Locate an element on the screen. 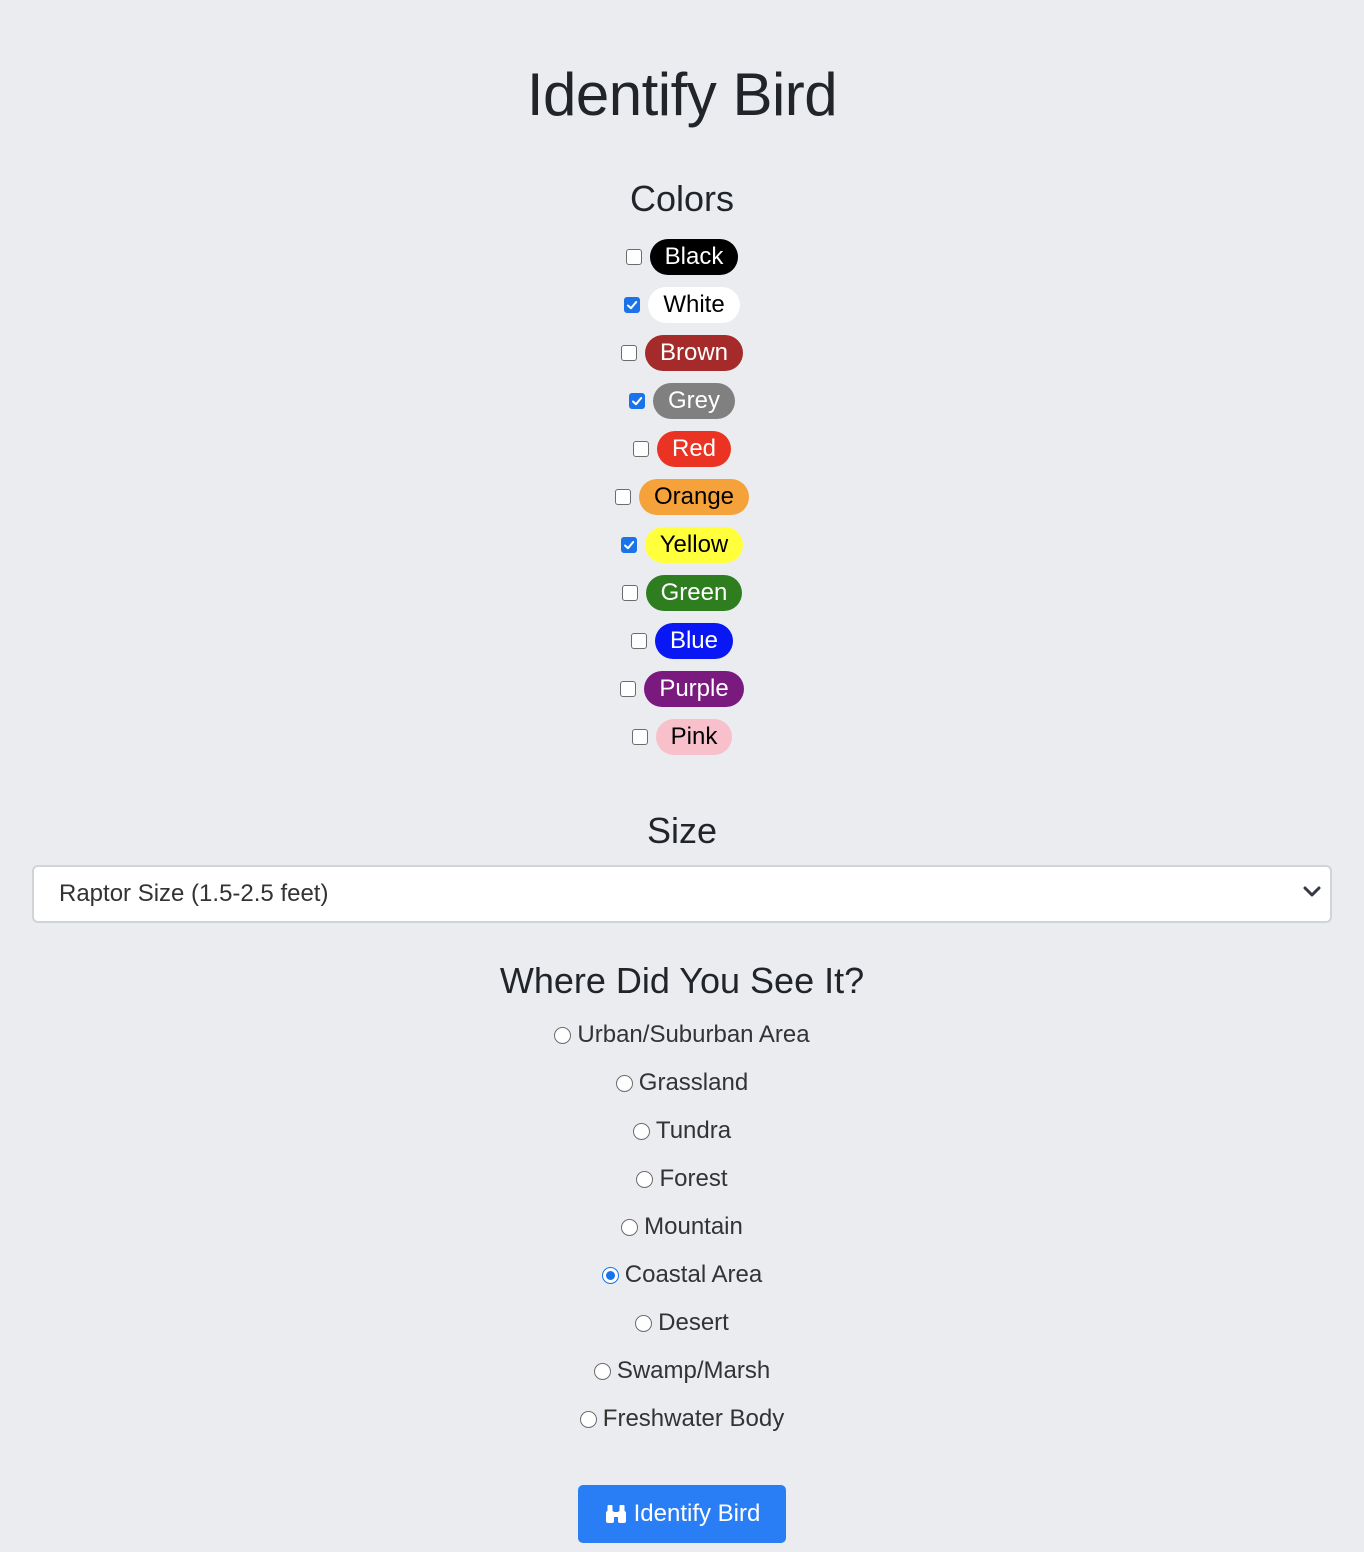 The image size is (1364, 1552). habitat-option: Freshwater Body is located at coordinates (682, 1419).